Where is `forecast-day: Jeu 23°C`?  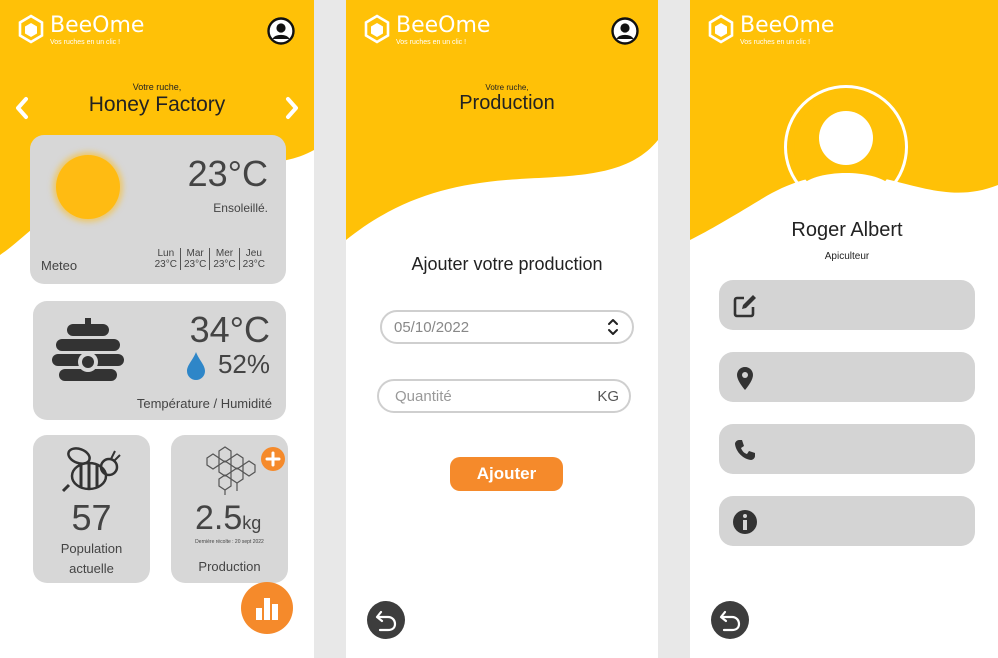
forecast-day: Jeu 23°C is located at coordinates (254, 259).